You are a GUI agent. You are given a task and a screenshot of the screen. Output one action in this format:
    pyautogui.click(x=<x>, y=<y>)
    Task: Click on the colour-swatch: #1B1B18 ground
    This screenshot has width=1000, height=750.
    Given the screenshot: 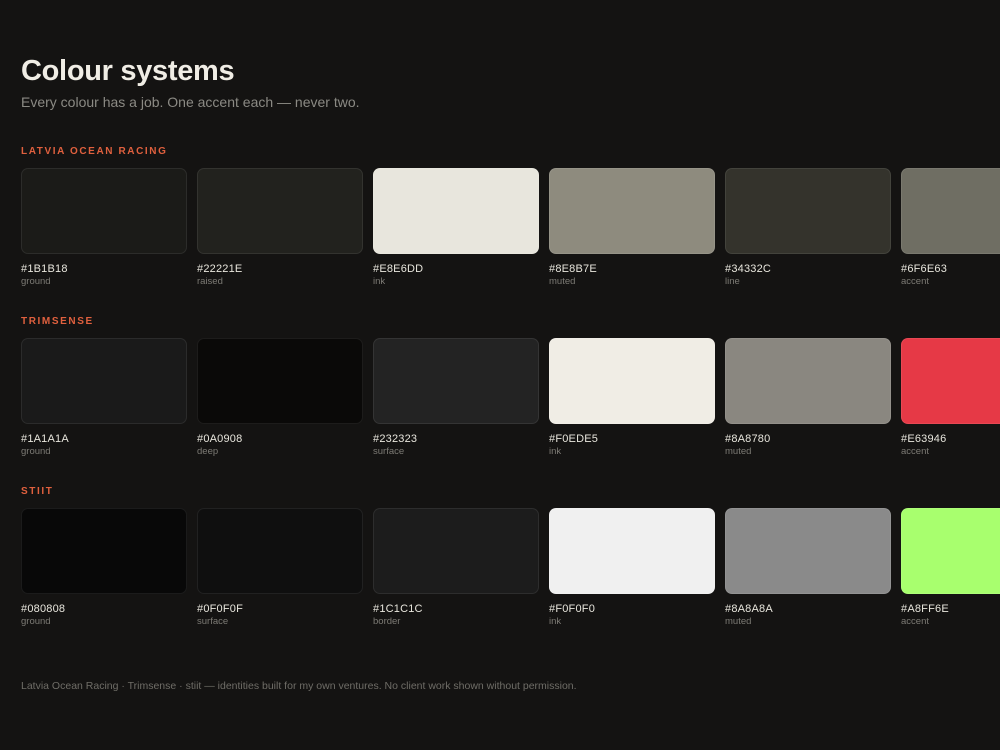 What is the action you would take?
    pyautogui.click(x=104, y=228)
    